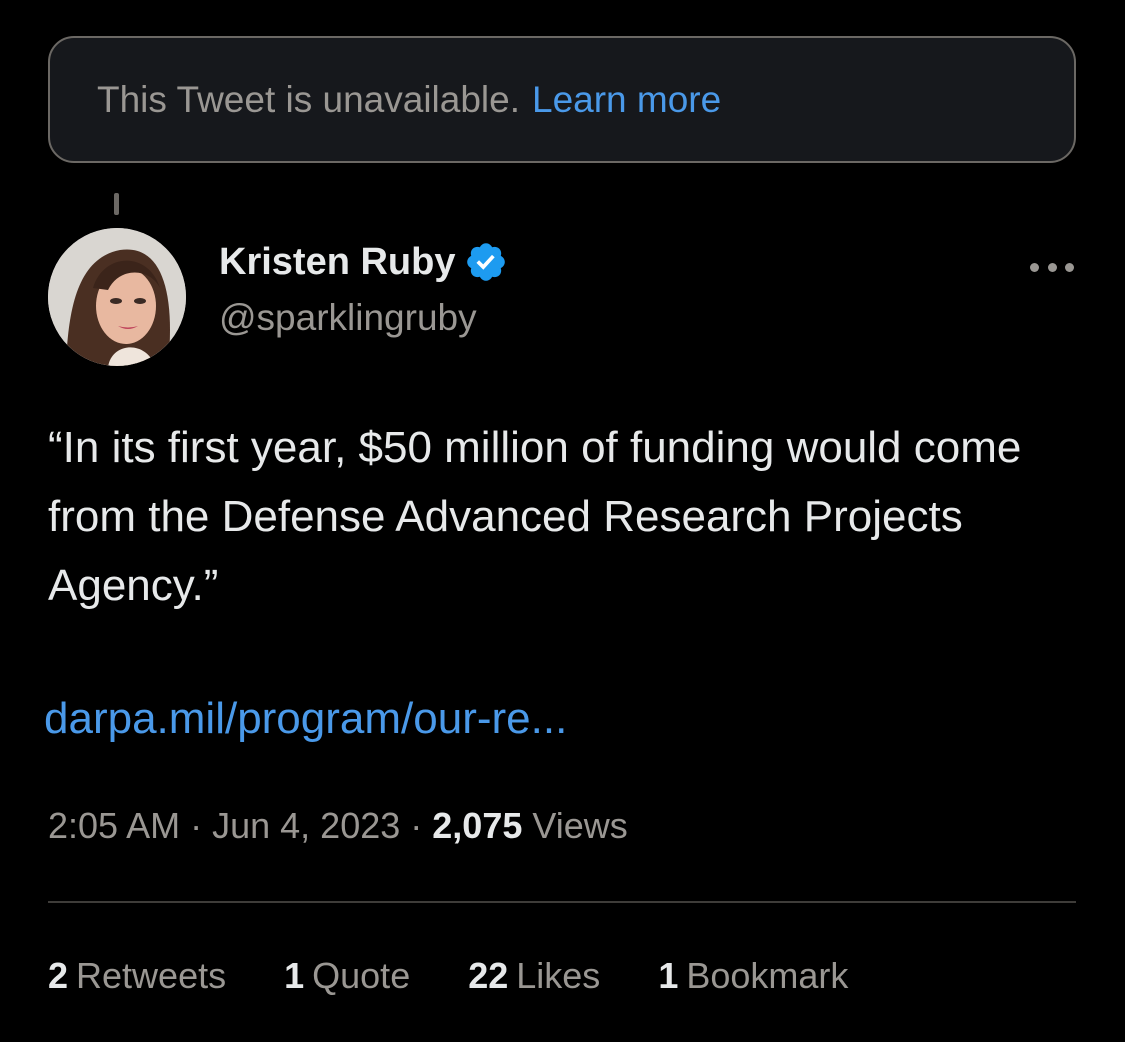 This screenshot has height=1042, width=1125. Describe the element at coordinates (308, 99) in the screenshot. I see `unavailable-text: This Tweet is unavailable.` at that location.